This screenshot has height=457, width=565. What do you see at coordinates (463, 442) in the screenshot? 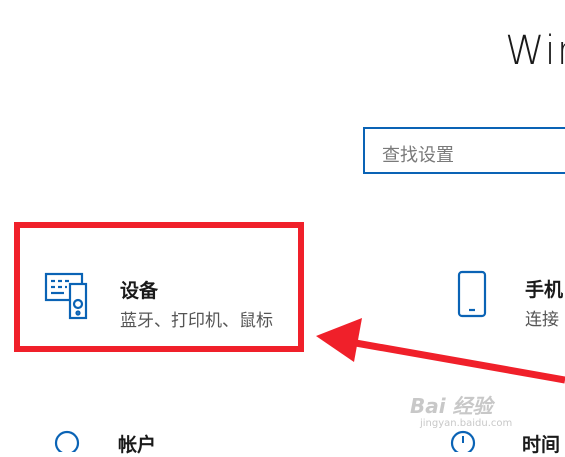
I see `time-icon` at bounding box center [463, 442].